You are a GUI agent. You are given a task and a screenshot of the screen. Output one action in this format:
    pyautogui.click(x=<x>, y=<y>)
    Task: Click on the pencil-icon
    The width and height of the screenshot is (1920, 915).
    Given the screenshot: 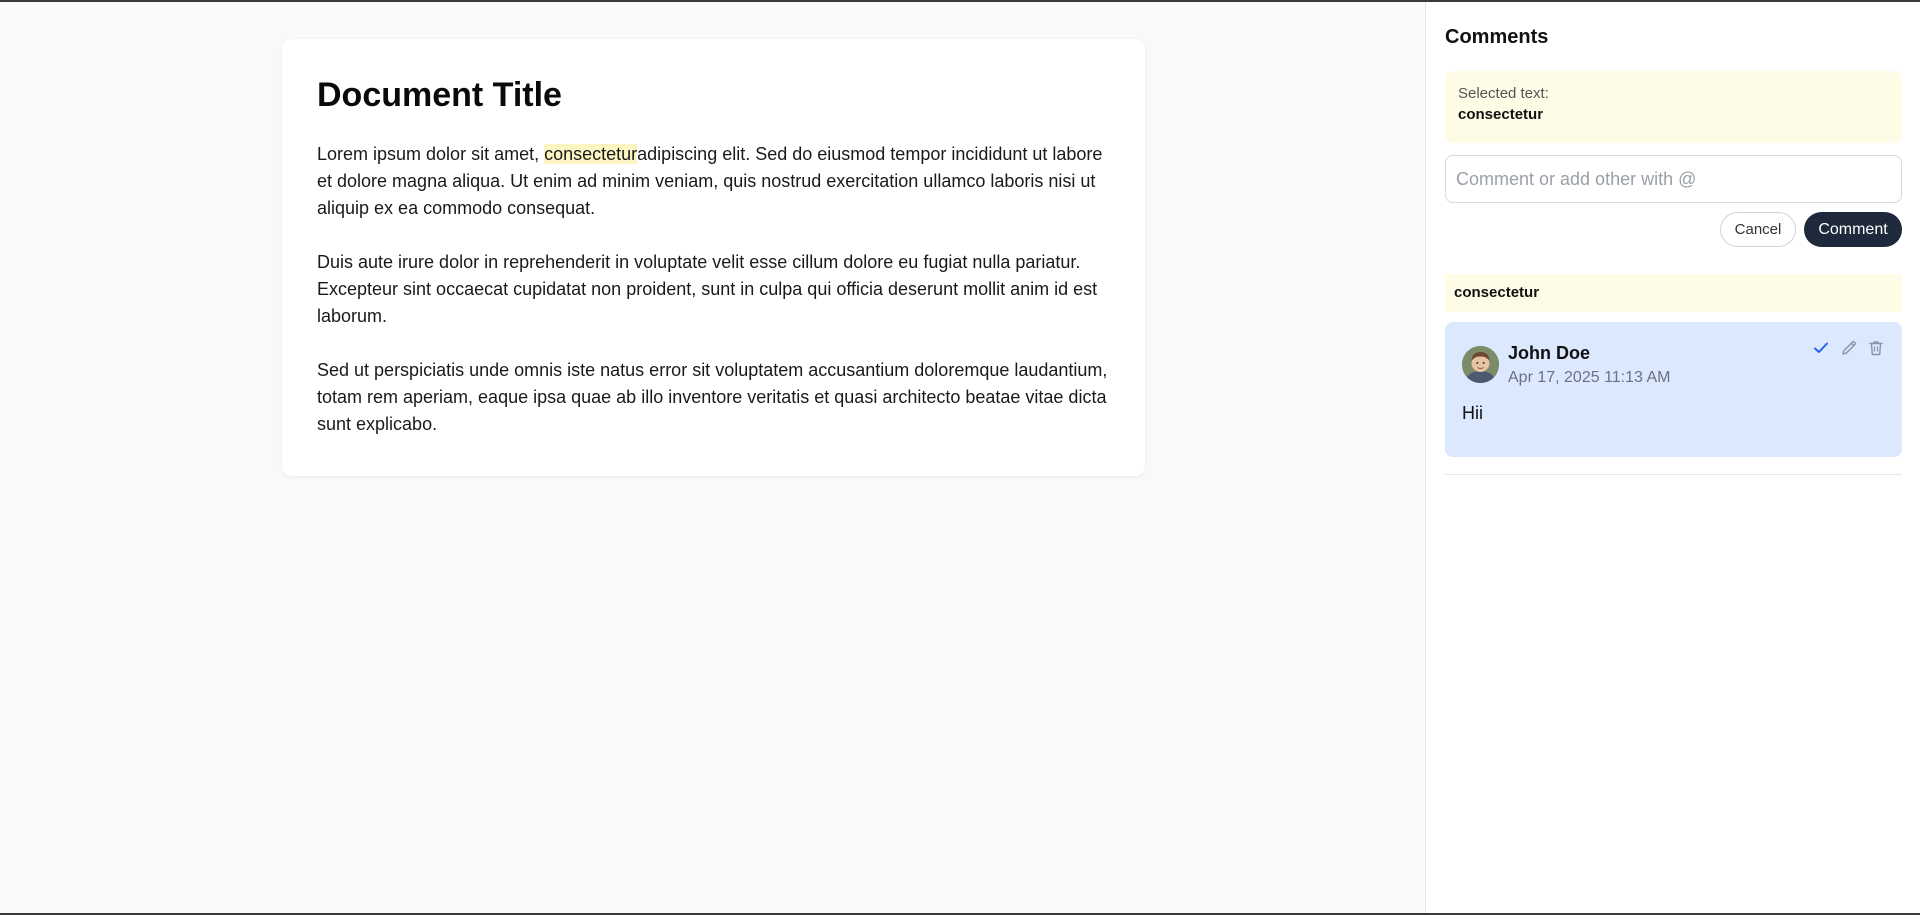 What is the action you would take?
    pyautogui.click(x=1849, y=348)
    